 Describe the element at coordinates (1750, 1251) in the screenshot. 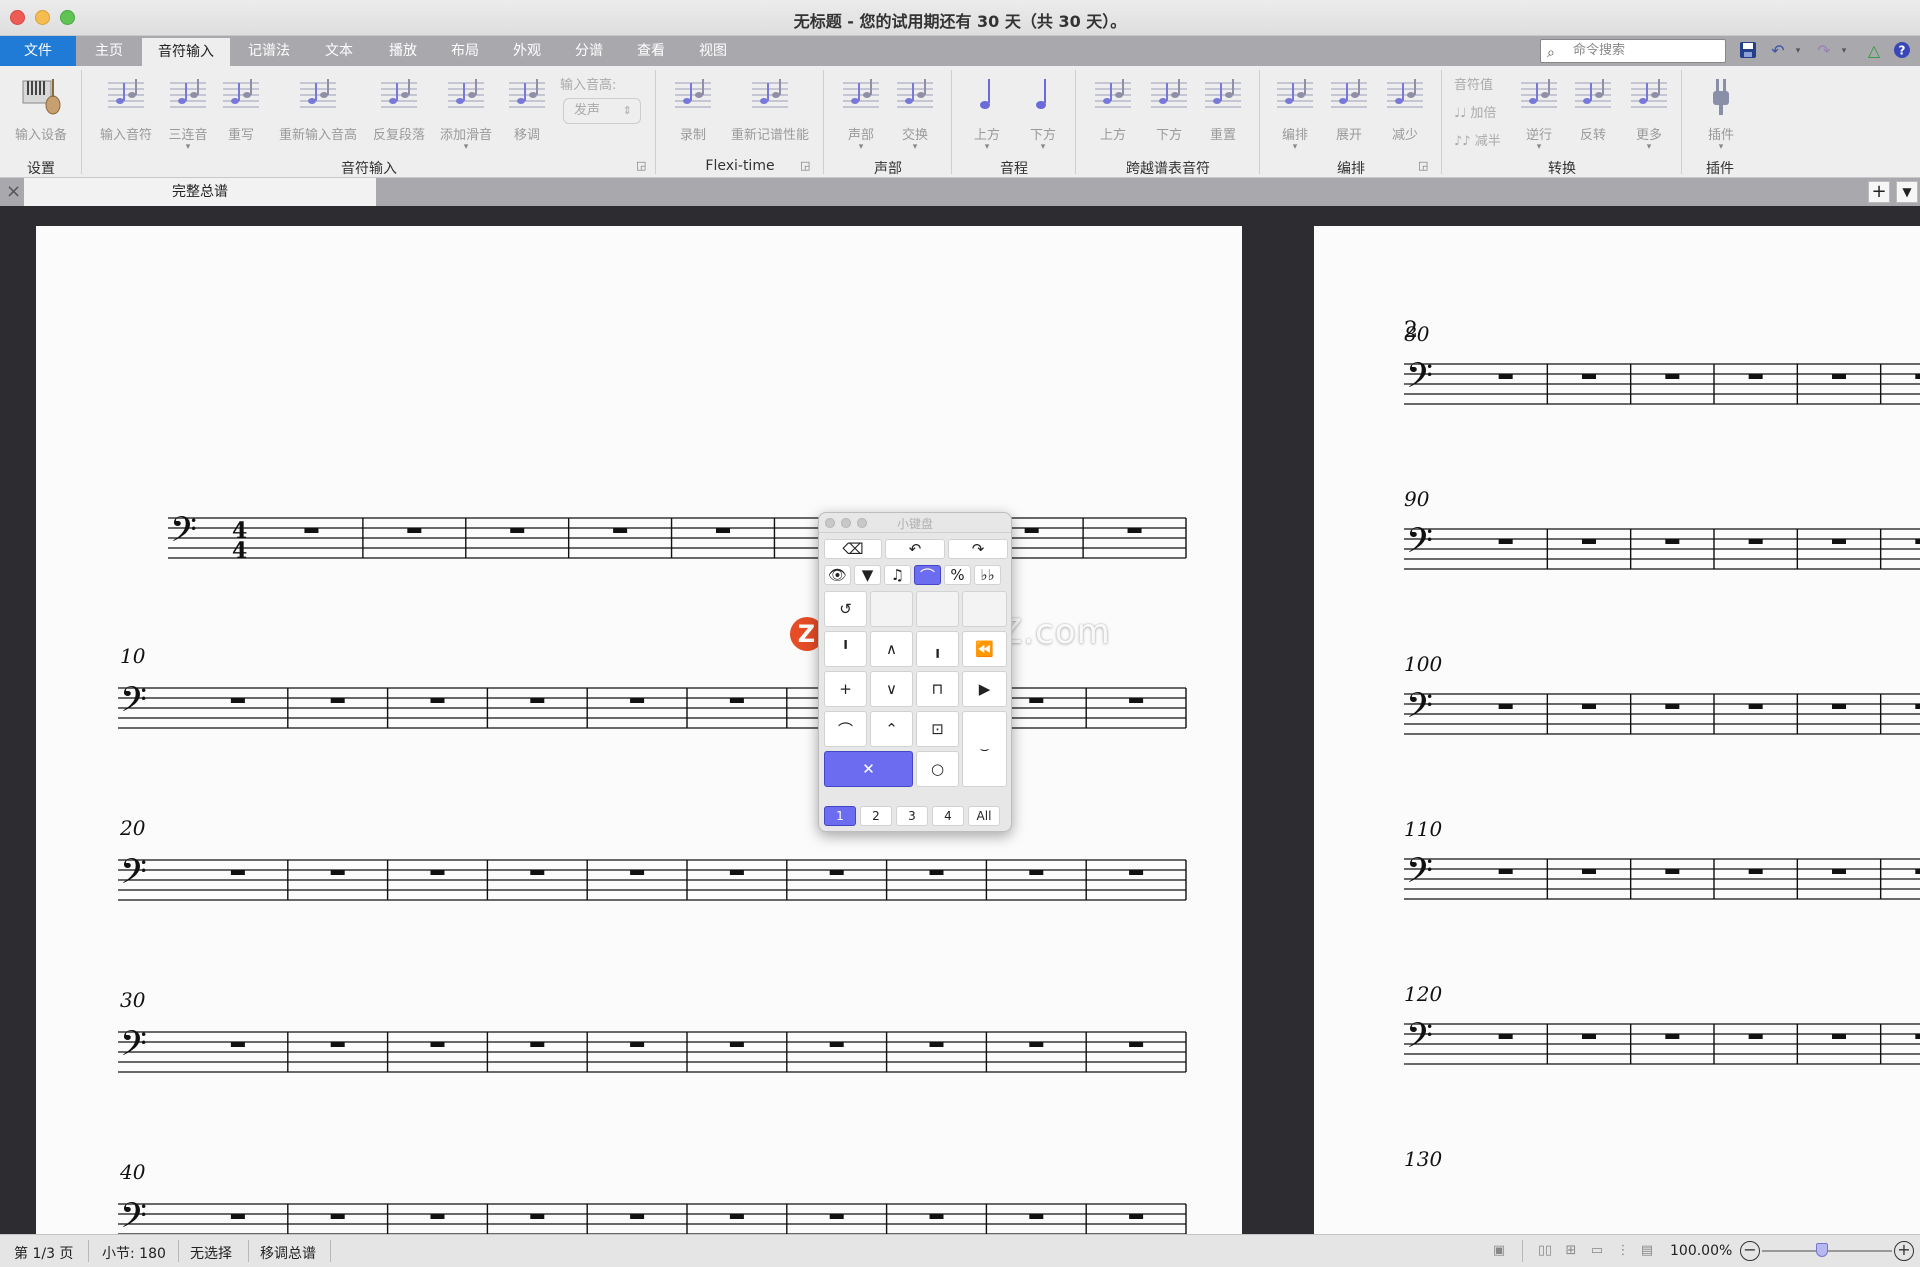

I see `zoom-out-button: −` at that location.